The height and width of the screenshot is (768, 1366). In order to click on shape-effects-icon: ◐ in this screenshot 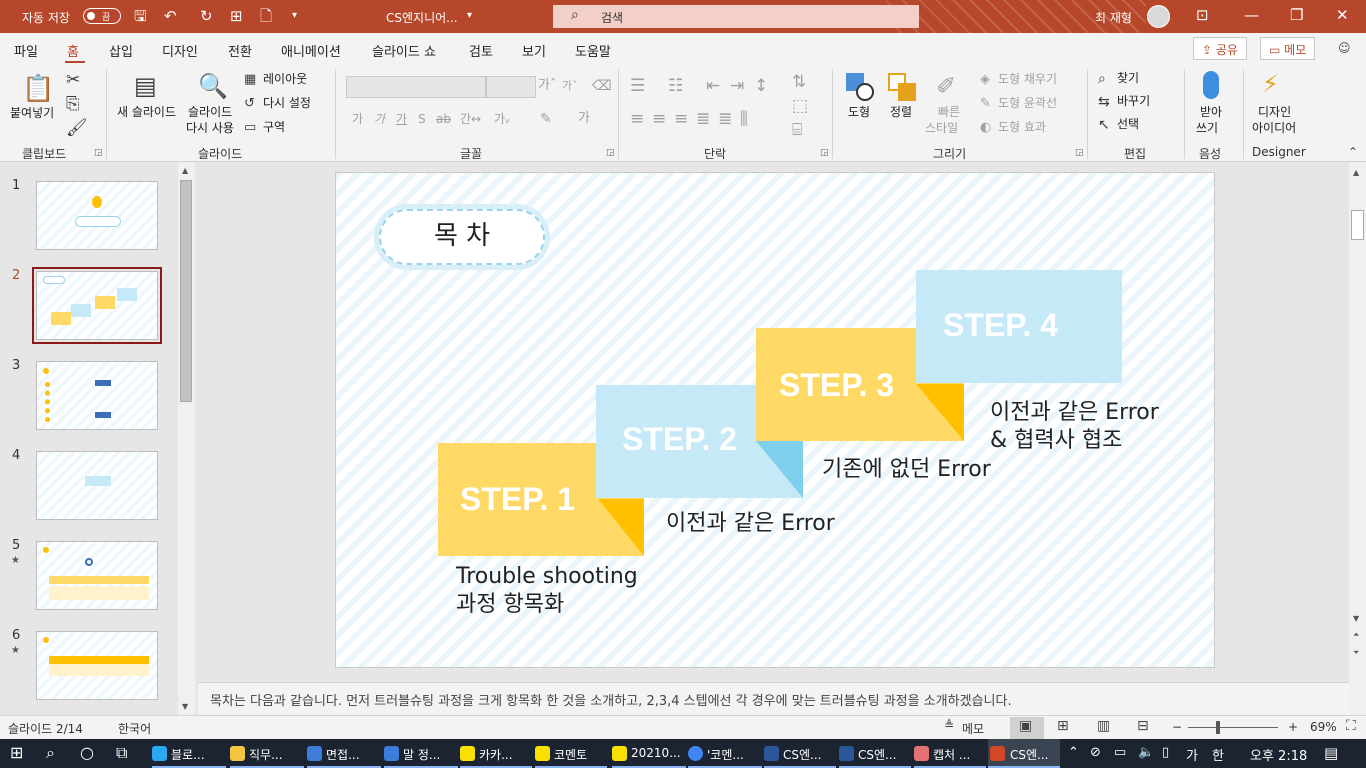, I will do `click(985, 128)`.